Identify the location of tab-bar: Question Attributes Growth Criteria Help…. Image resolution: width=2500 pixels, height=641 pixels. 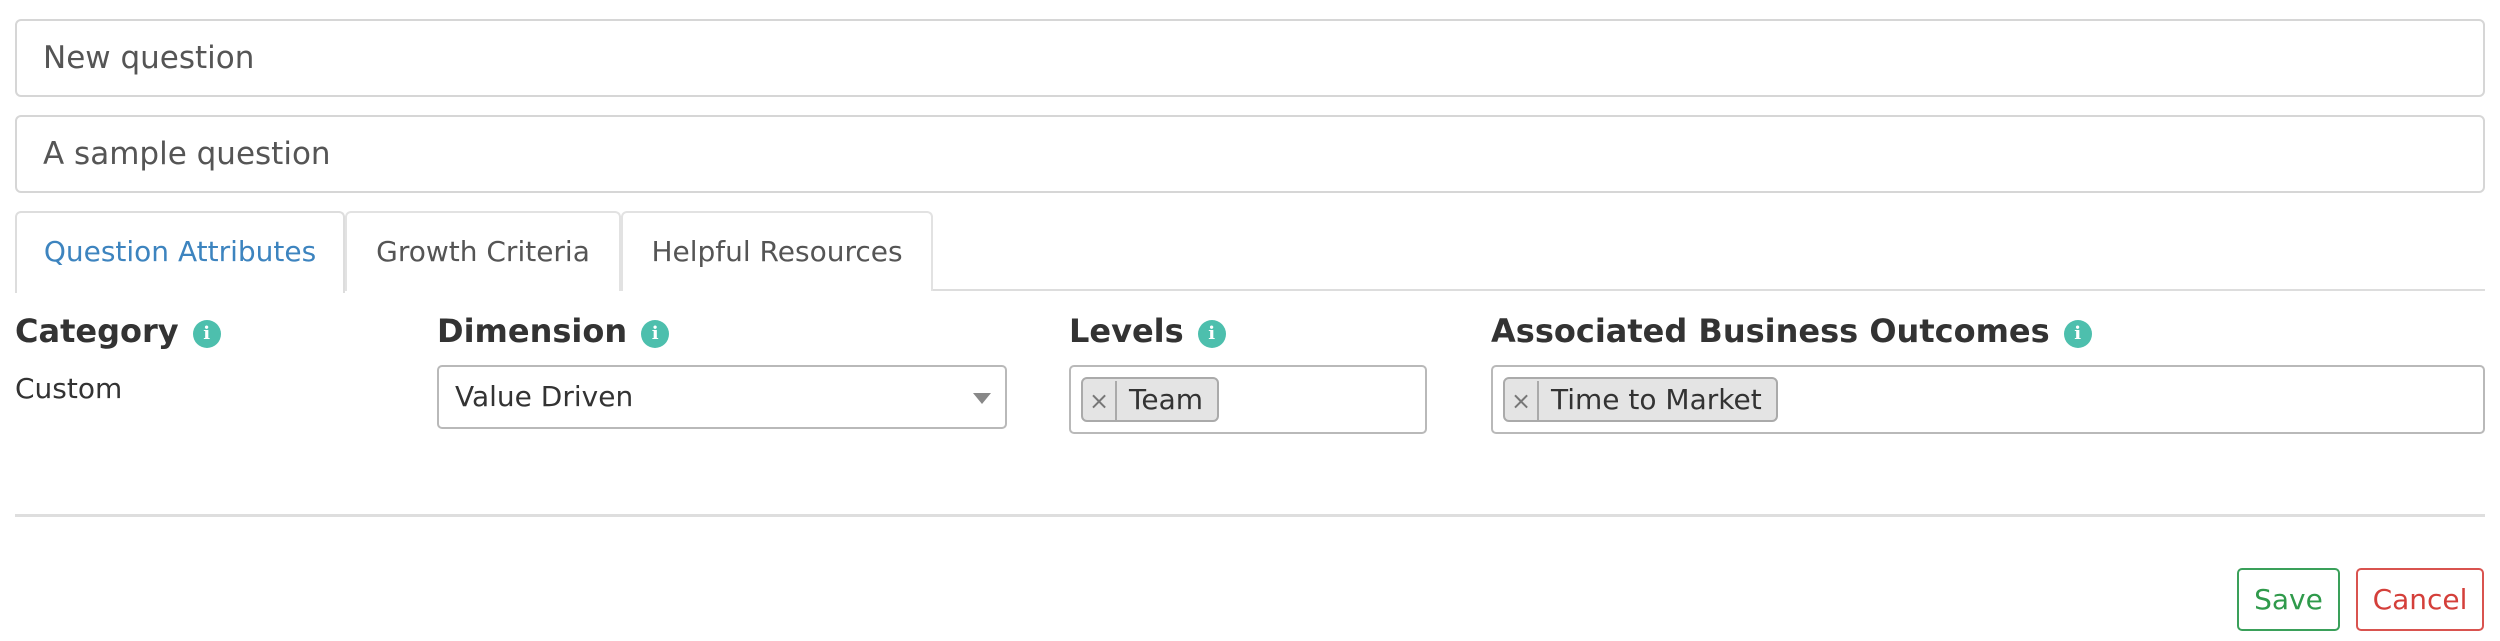
(1250, 251).